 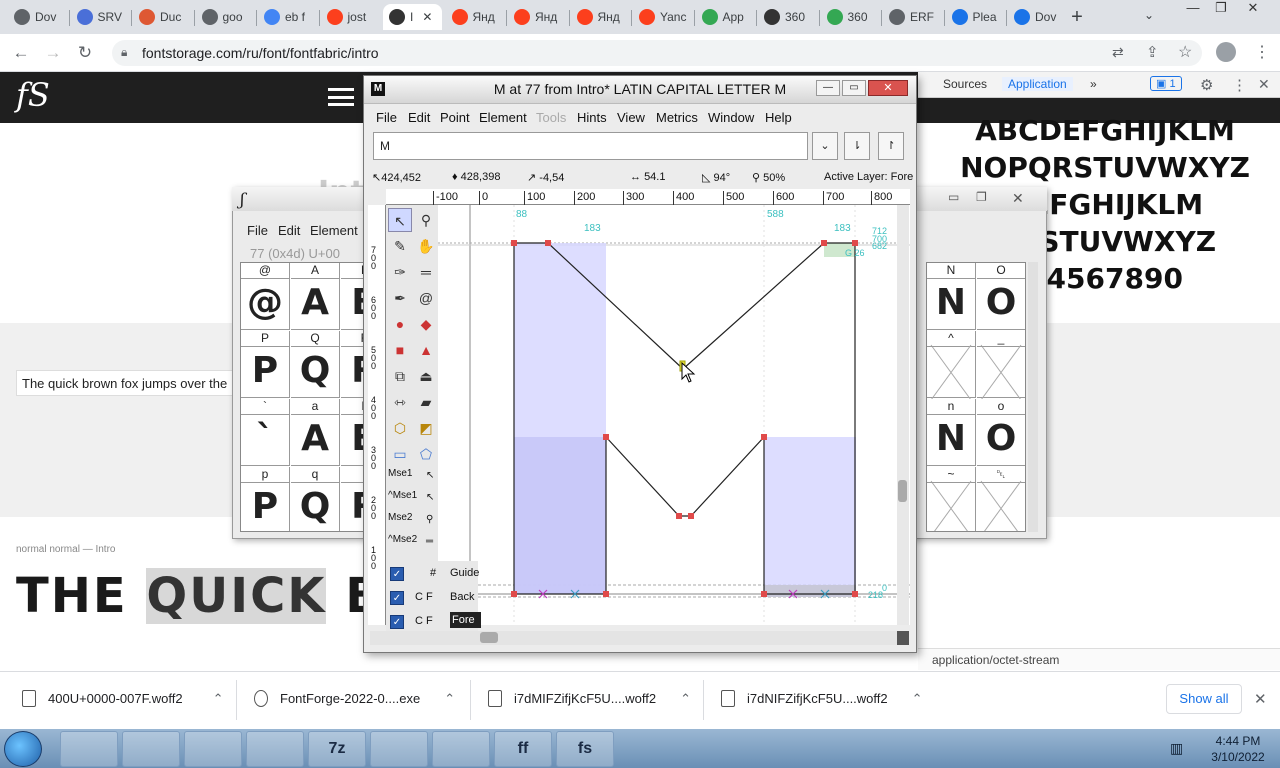 What do you see at coordinates (1118, 52) in the screenshot?
I see `translate-icon: ⇄` at bounding box center [1118, 52].